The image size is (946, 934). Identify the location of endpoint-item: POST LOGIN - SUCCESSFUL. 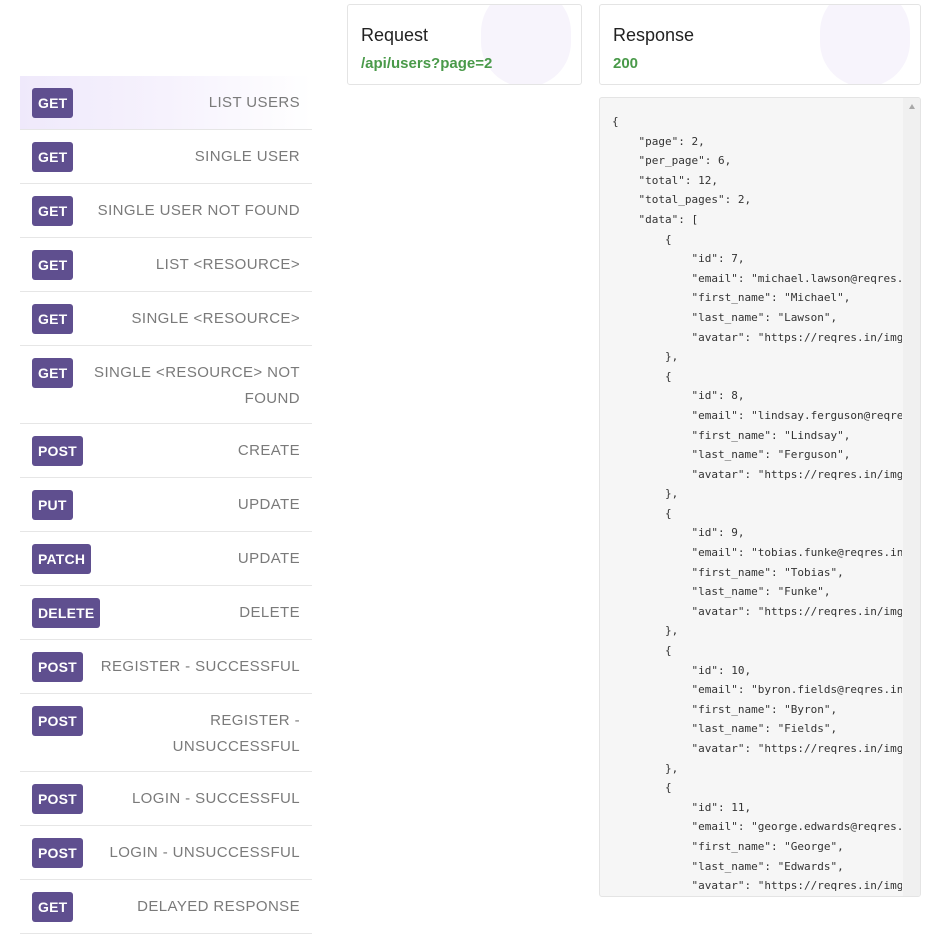
(166, 799).